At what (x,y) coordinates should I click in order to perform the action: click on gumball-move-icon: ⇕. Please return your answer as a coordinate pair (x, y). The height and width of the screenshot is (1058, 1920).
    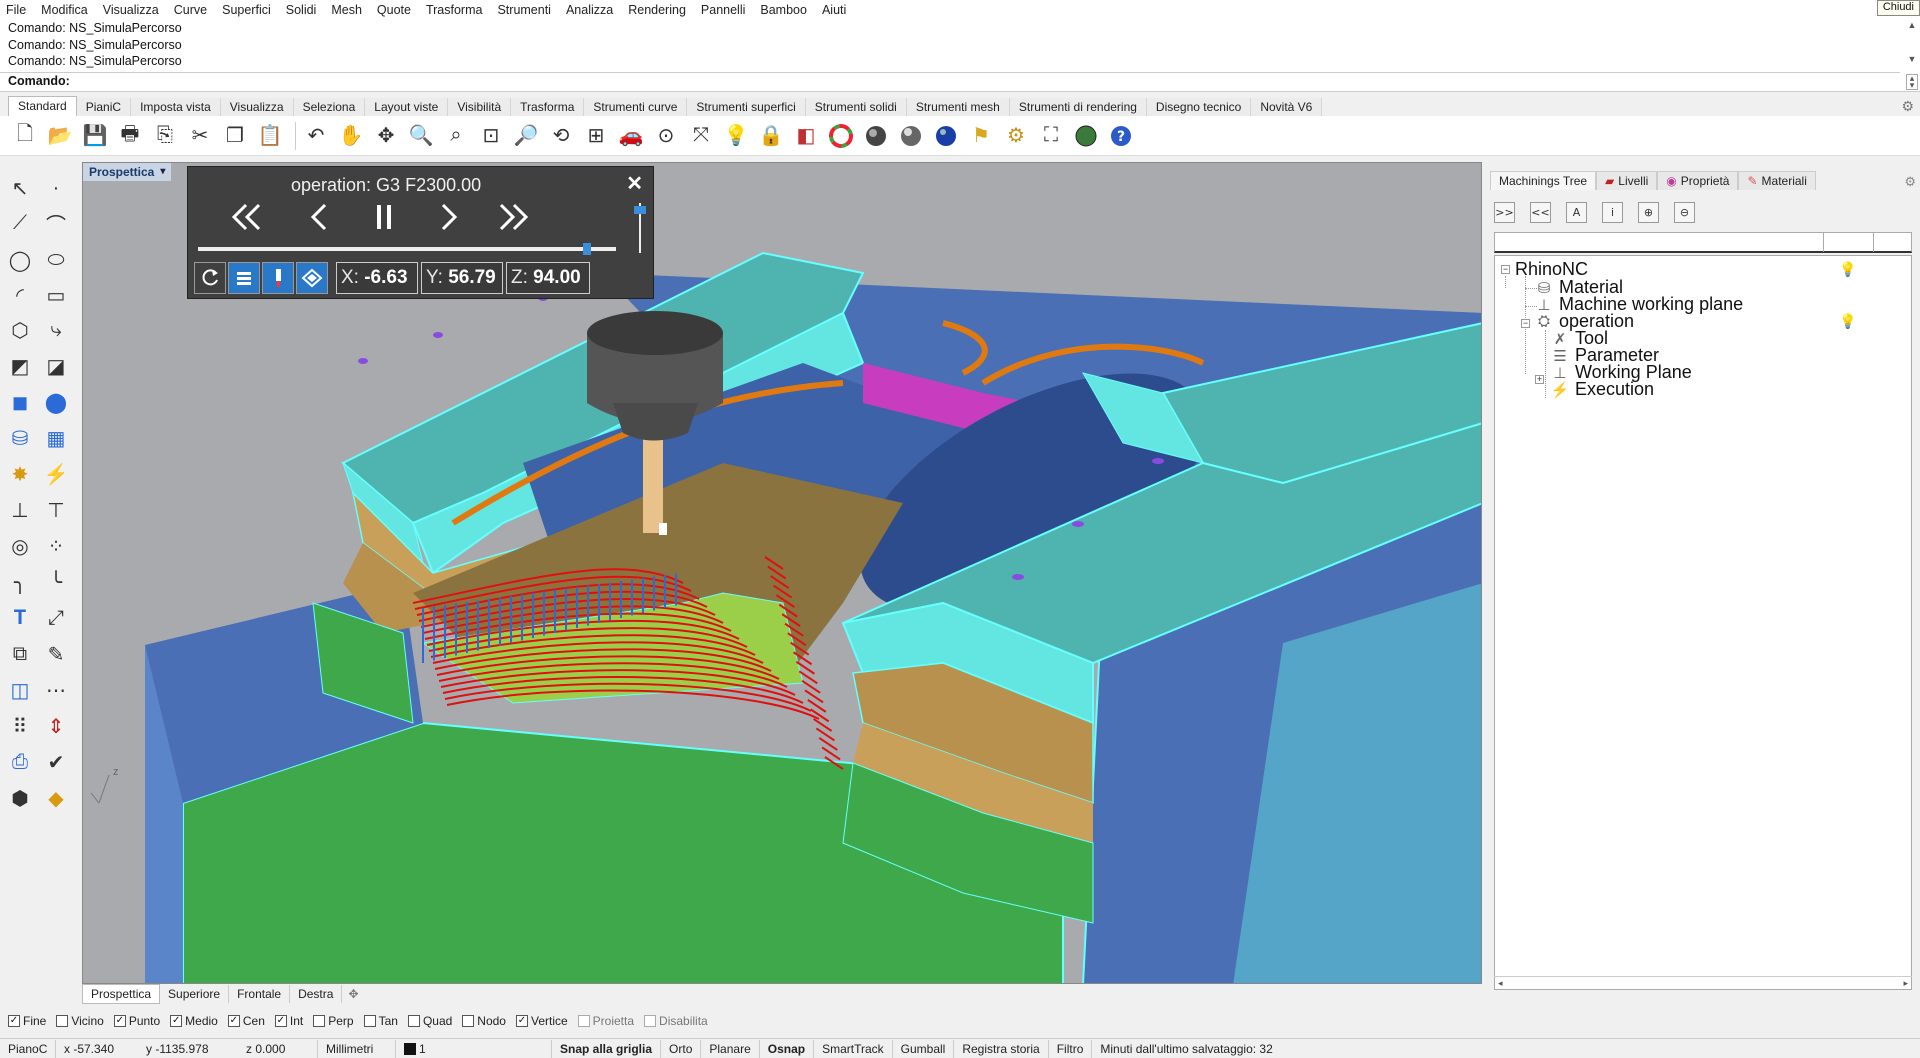
    Looking at the image, I should click on (56, 726).